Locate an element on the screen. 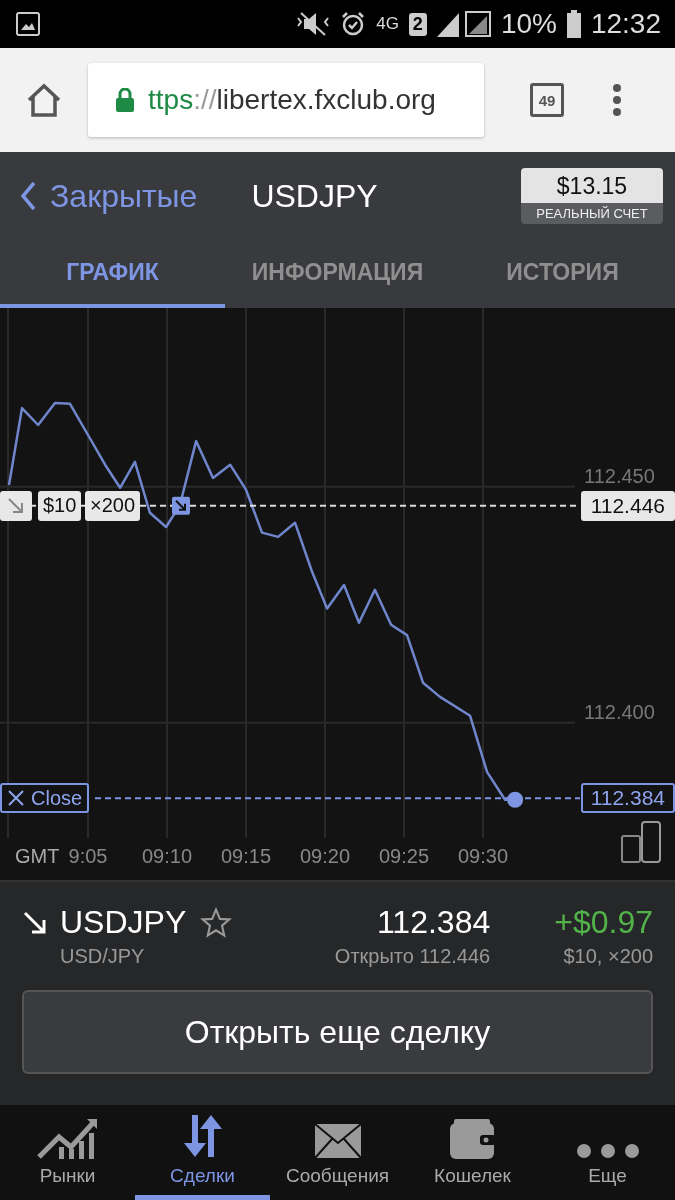  amount-tag: $10 is located at coordinates (60, 505).